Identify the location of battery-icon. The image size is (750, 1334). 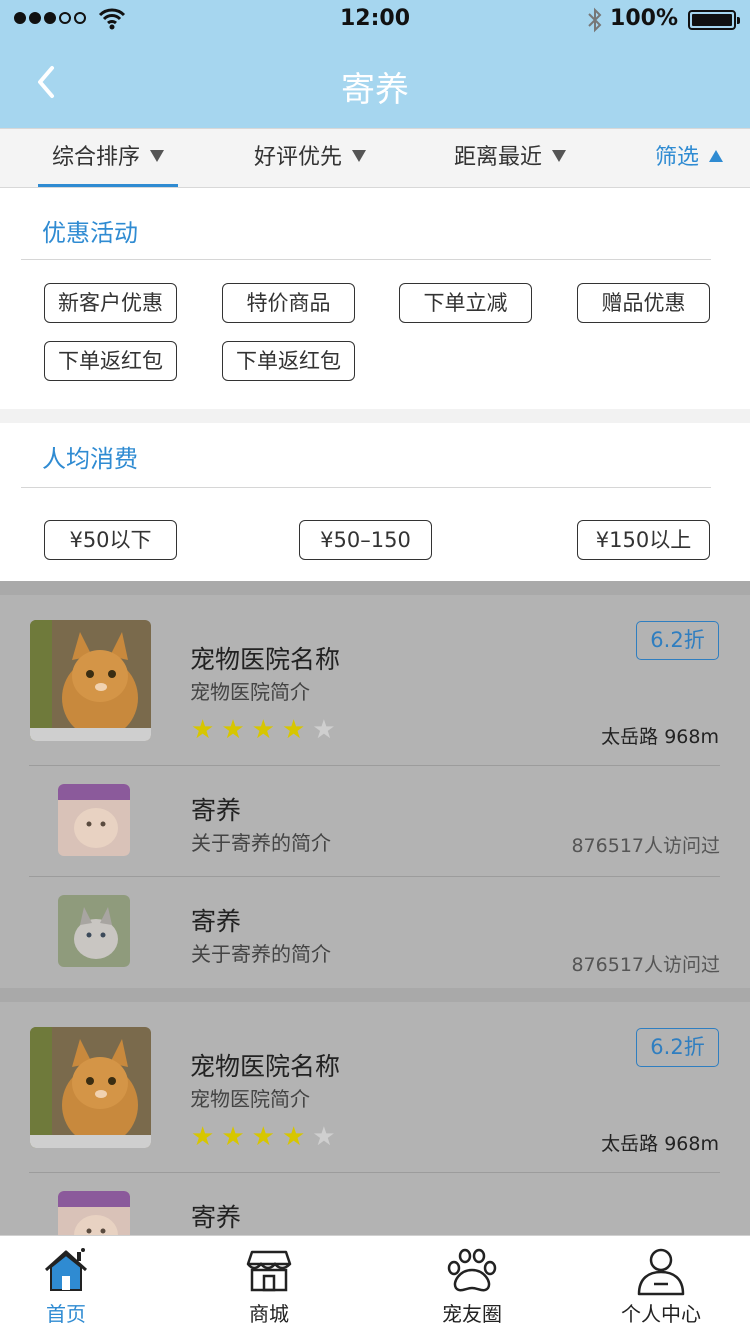
(714, 20).